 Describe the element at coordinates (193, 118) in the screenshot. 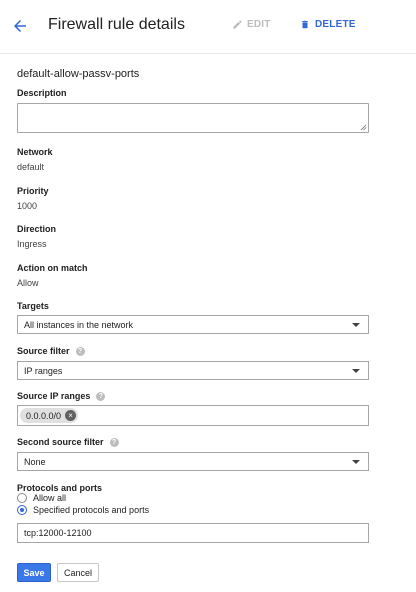

I see `description-textarea` at that location.